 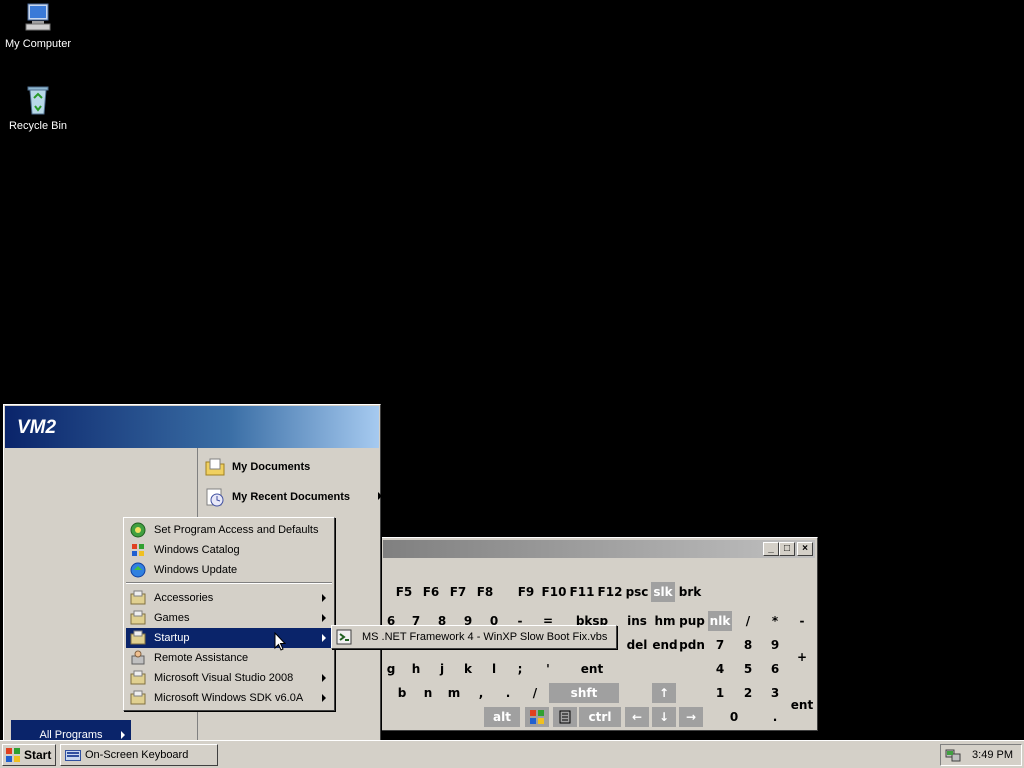 I want to click on key: pdn, so click(x=692, y=645).